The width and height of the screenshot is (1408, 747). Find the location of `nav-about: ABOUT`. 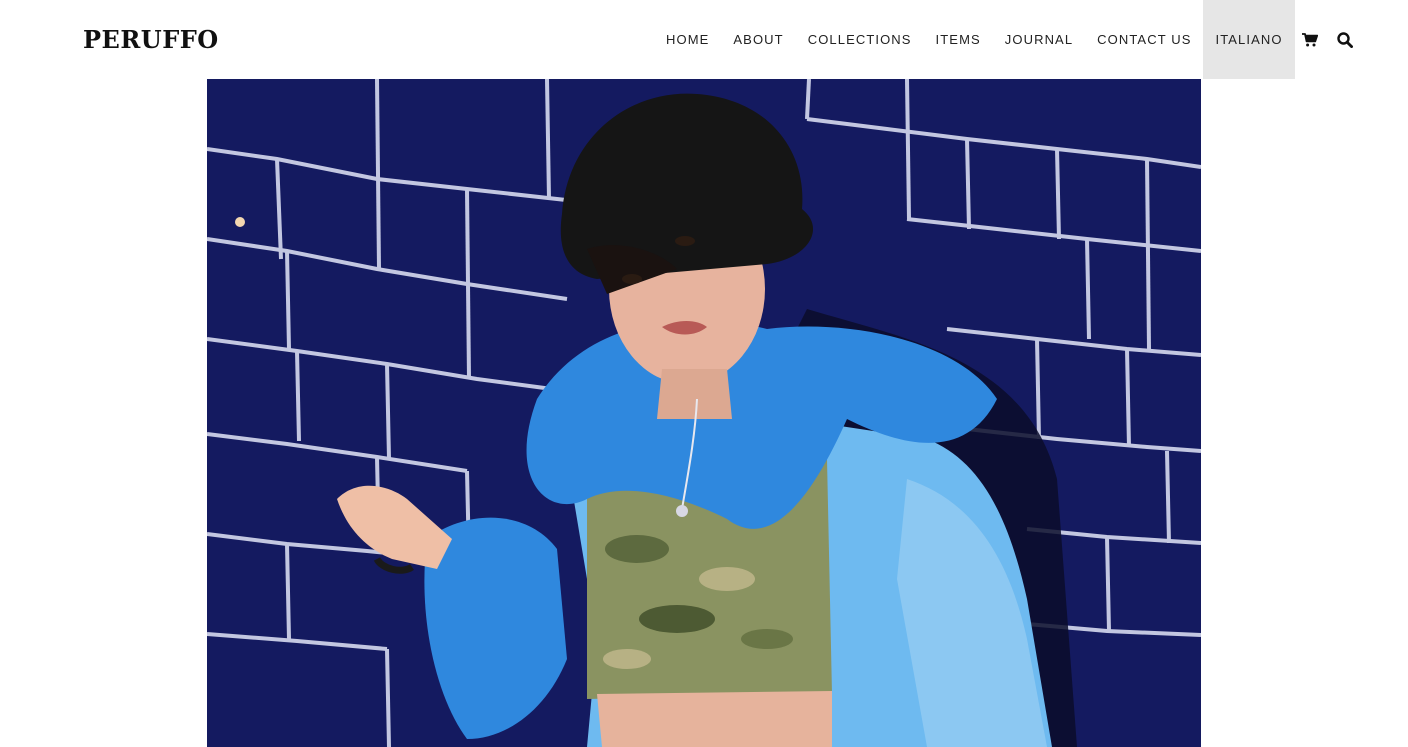

nav-about: ABOUT is located at coordinates (758, 39).